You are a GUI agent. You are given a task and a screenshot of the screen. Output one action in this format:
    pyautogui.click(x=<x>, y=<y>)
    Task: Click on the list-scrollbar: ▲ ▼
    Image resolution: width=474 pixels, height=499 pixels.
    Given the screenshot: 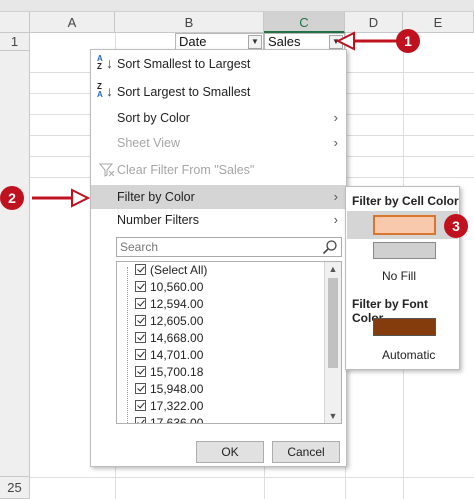 What is the action you would take?
    pyautogui.click(x=332, y=342)
    